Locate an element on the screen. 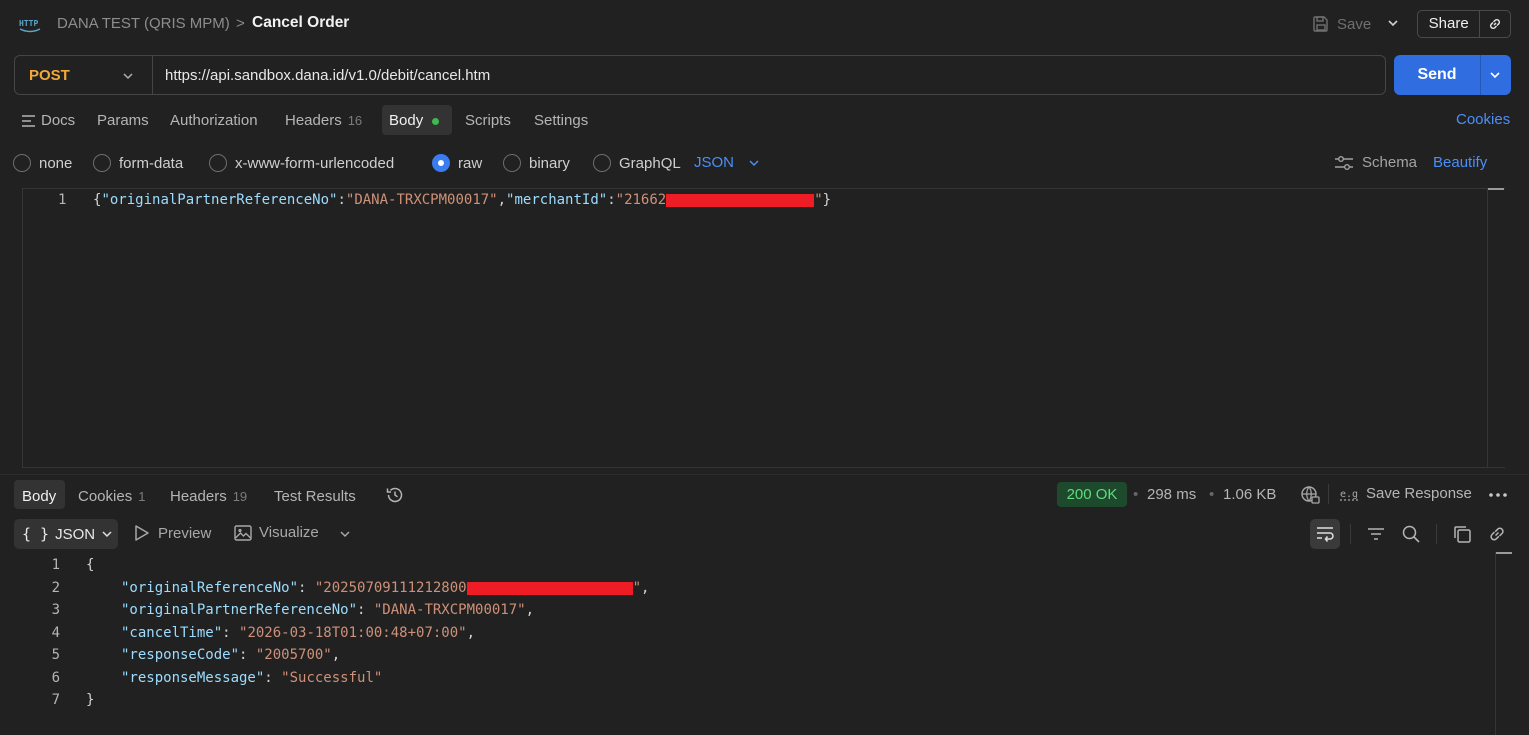 The width and height of the screenshot is (1529, 735). tab-docs: Docs is located at coordinates (58, 121).